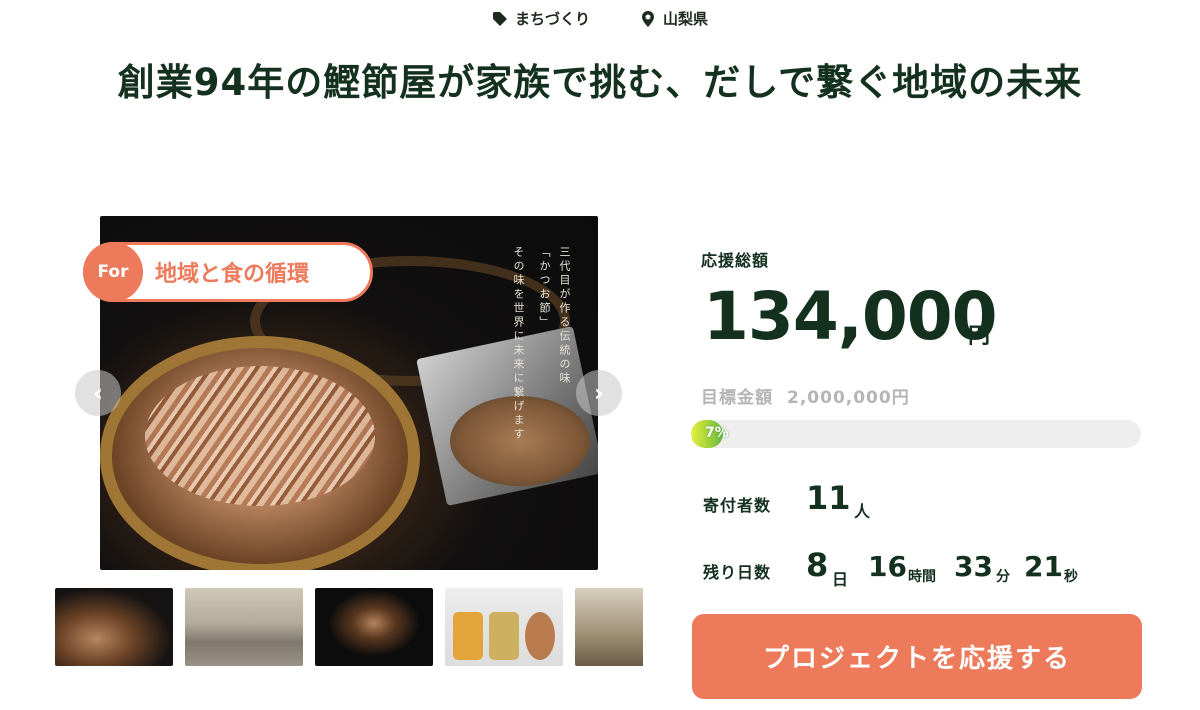  I want to click on goal-row: 目標金額 2,000,000円, so click(805, 395).